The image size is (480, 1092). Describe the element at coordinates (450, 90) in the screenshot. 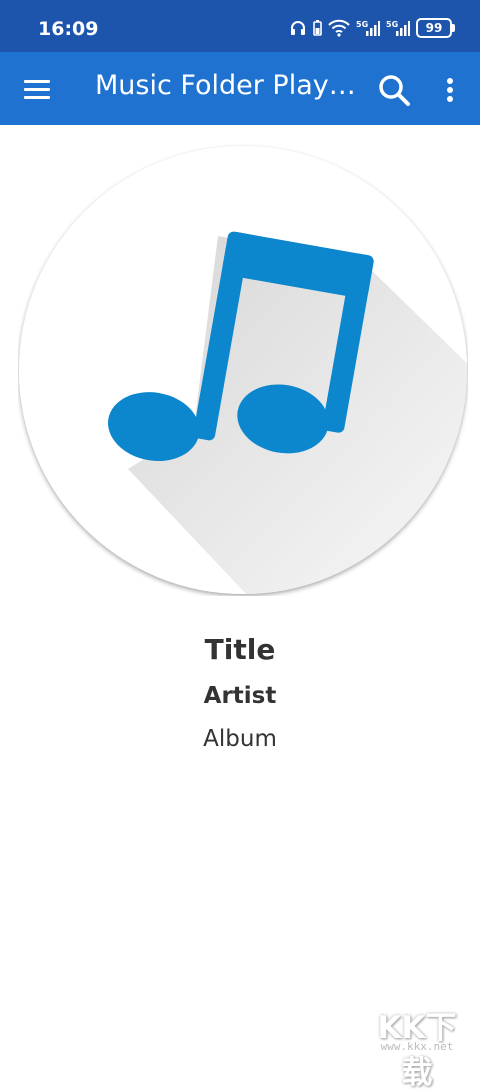

I see `more-options-icon` at that location.